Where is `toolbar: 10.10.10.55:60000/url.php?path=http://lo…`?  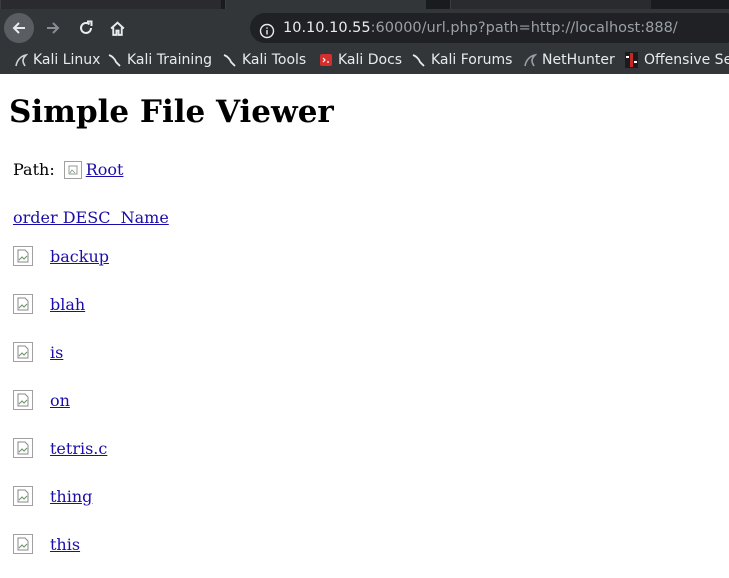
toolbar: 10.10.10.55:60000/url.php?path=http://lo… is located at coordinates (364, 27).